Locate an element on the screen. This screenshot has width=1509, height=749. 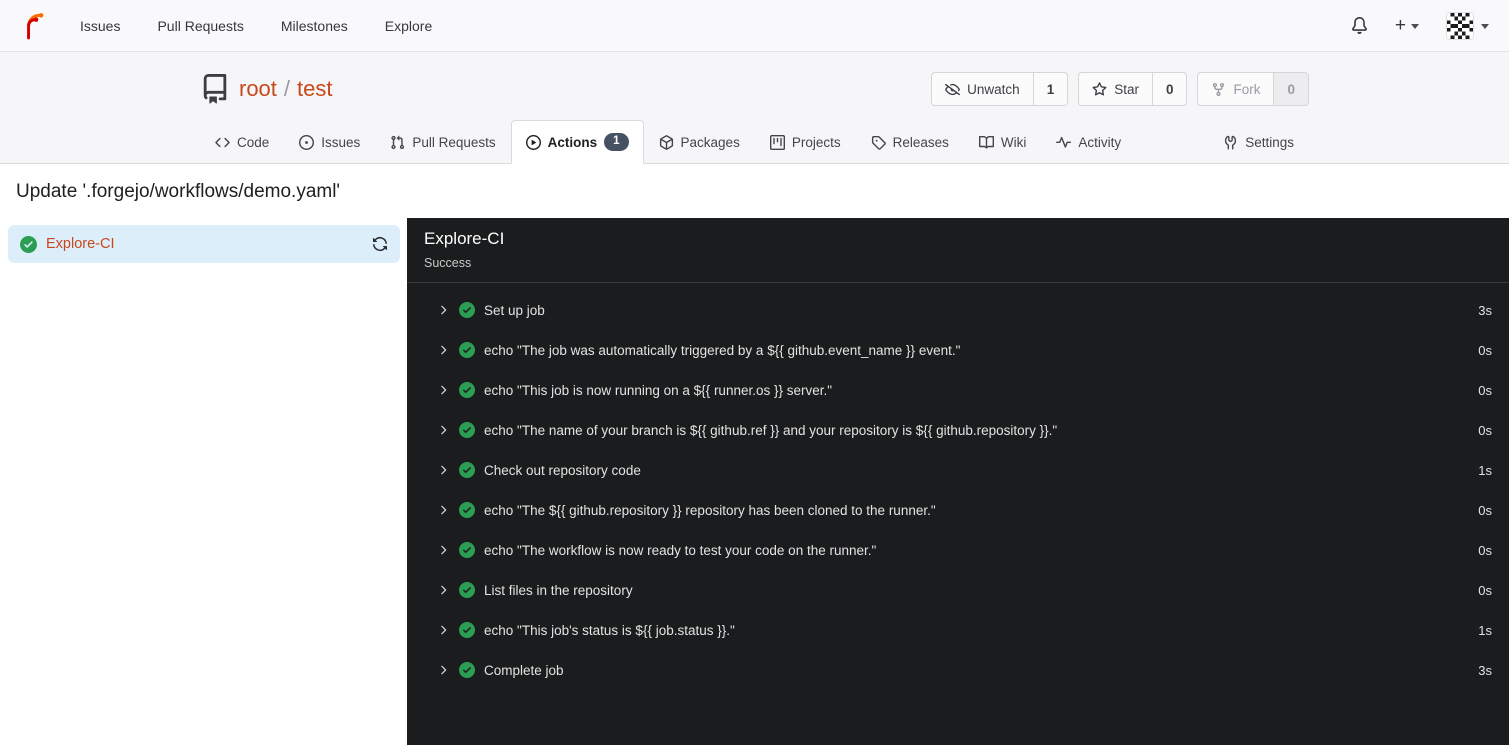
job-status: Success is located at coordinates (448, 263).